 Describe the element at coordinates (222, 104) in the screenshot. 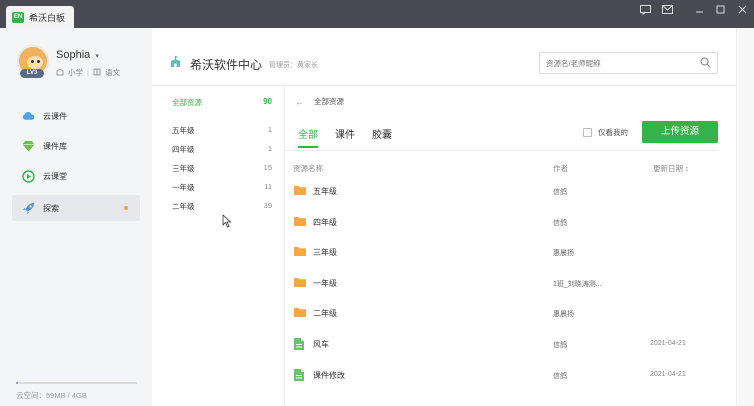

I see `category-all: 全部资源 90` at that location.